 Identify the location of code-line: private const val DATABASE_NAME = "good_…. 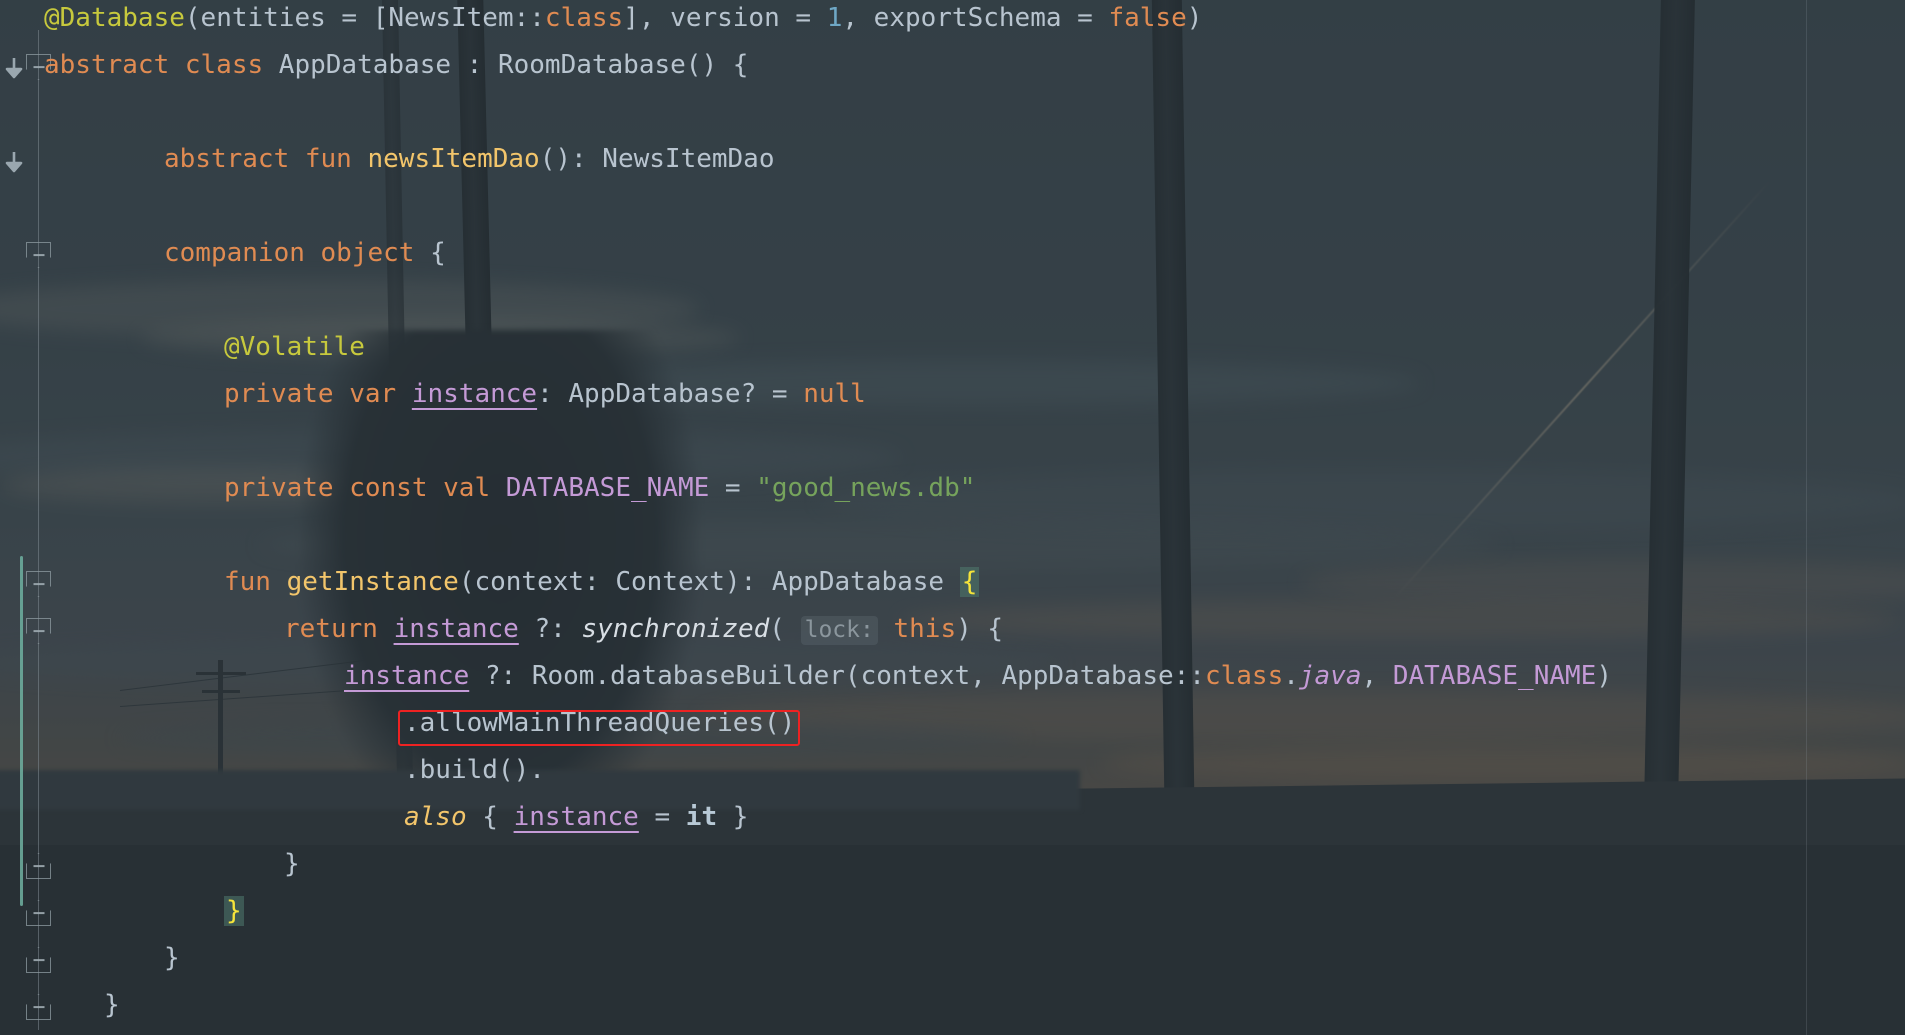
(577, 488).